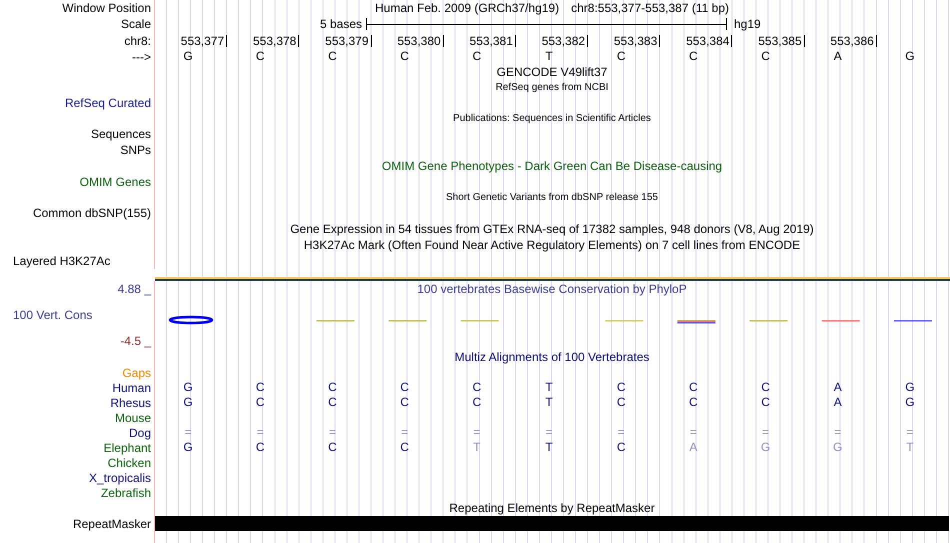 This screenshot has height=543, width=950. I want to click on track-subtitle: RefSeq genes from NCBI, so click(552, 88).